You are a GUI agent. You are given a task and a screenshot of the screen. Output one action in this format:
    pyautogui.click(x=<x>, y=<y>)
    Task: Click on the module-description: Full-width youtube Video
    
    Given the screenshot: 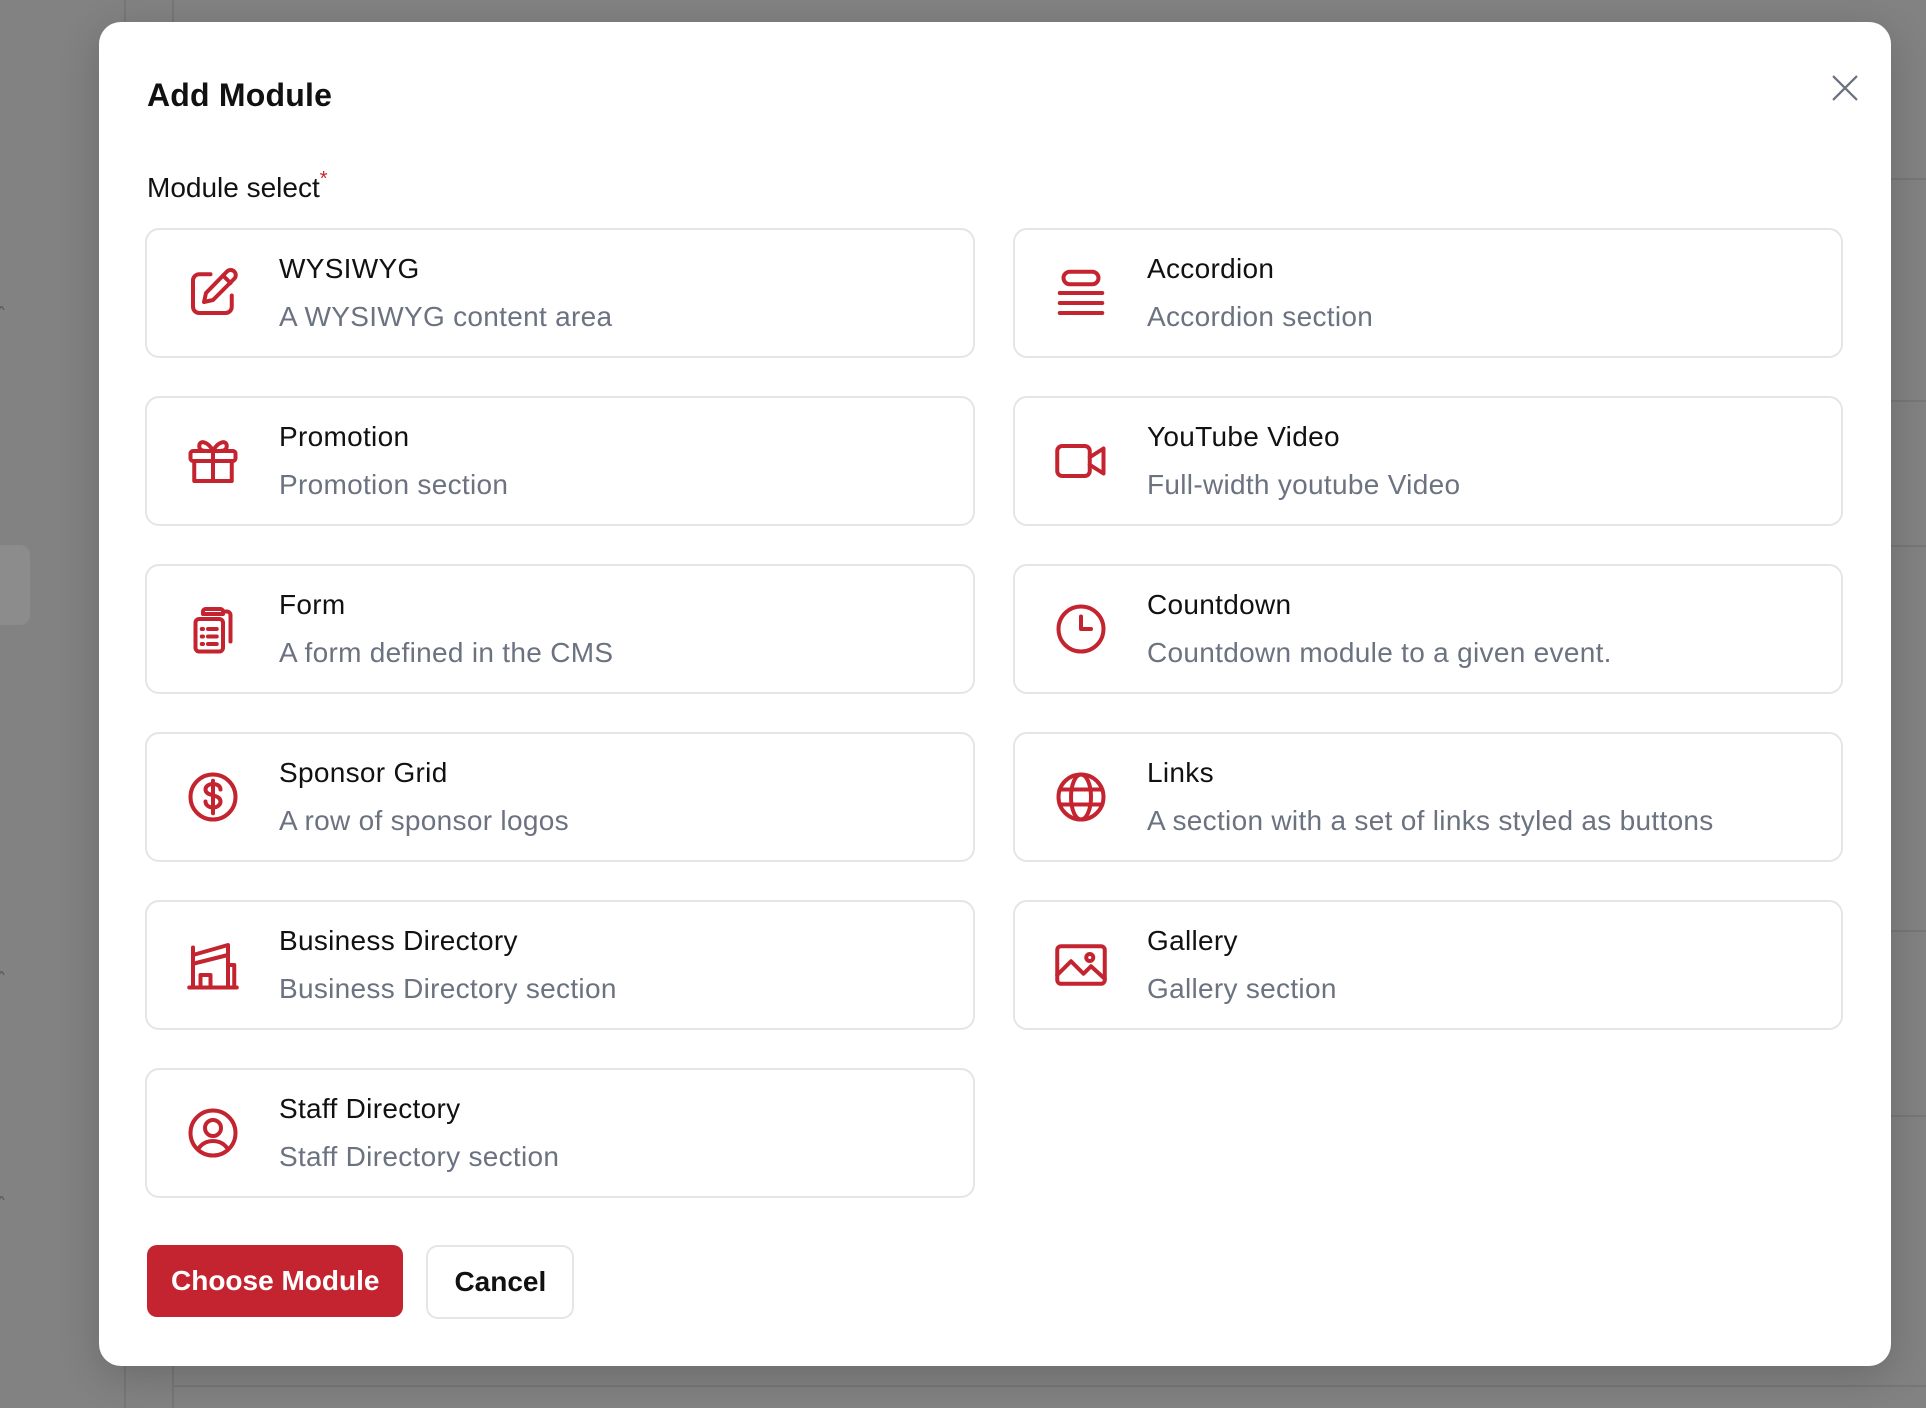 What is the action you would take?
    pyautogui.click(x=1304, y=484)
    